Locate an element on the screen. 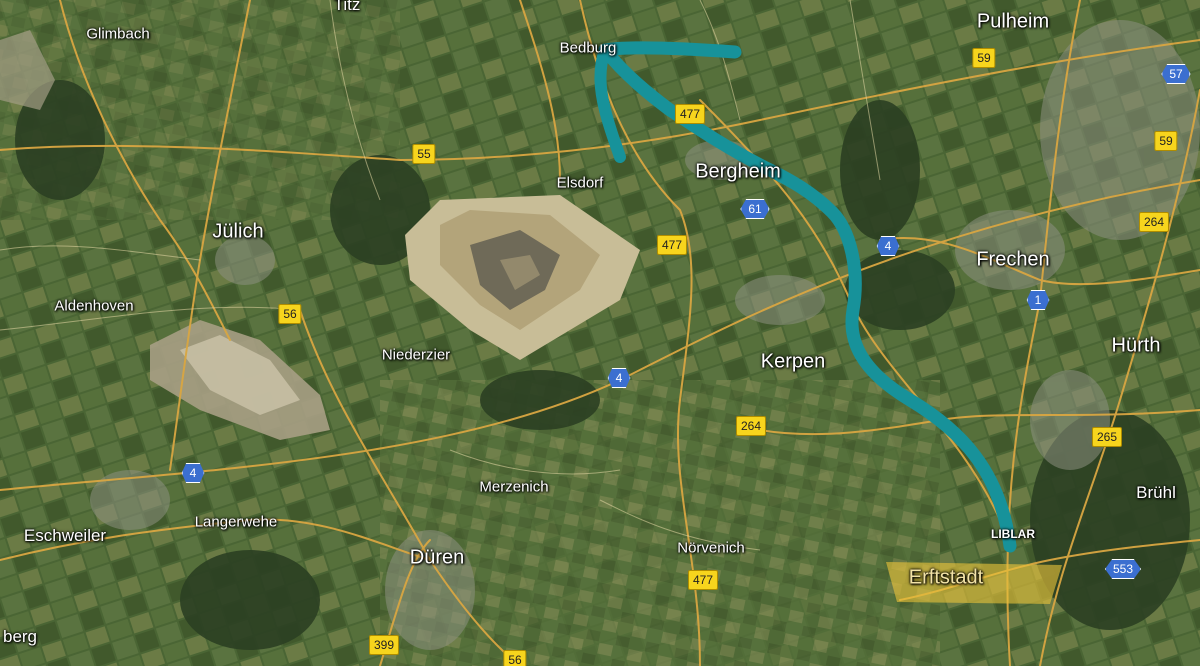  place-label-liblar: LIBLAR is located at coordinates (1013, 534).